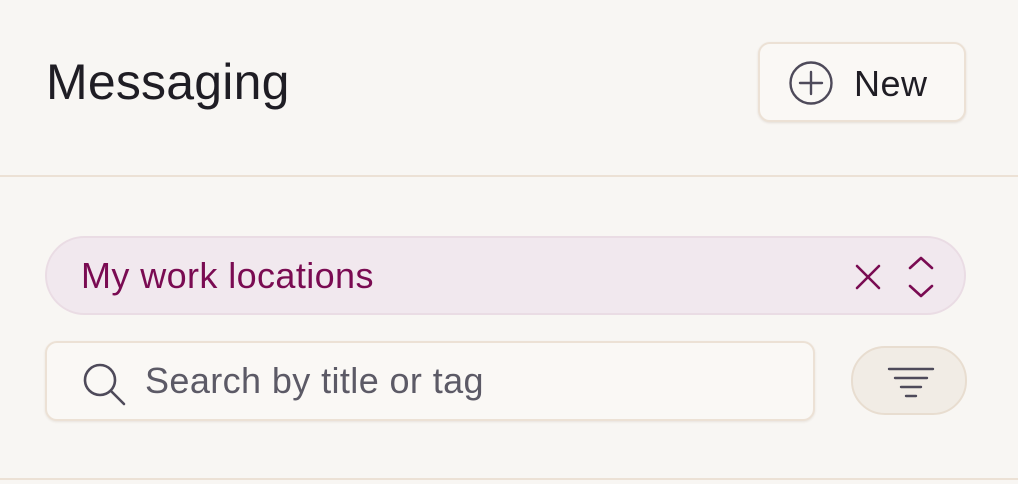  What do you see at coordinates (891, 83) in the screenshot?
I see `new-button-label: New` at bounding box center [891, 83].